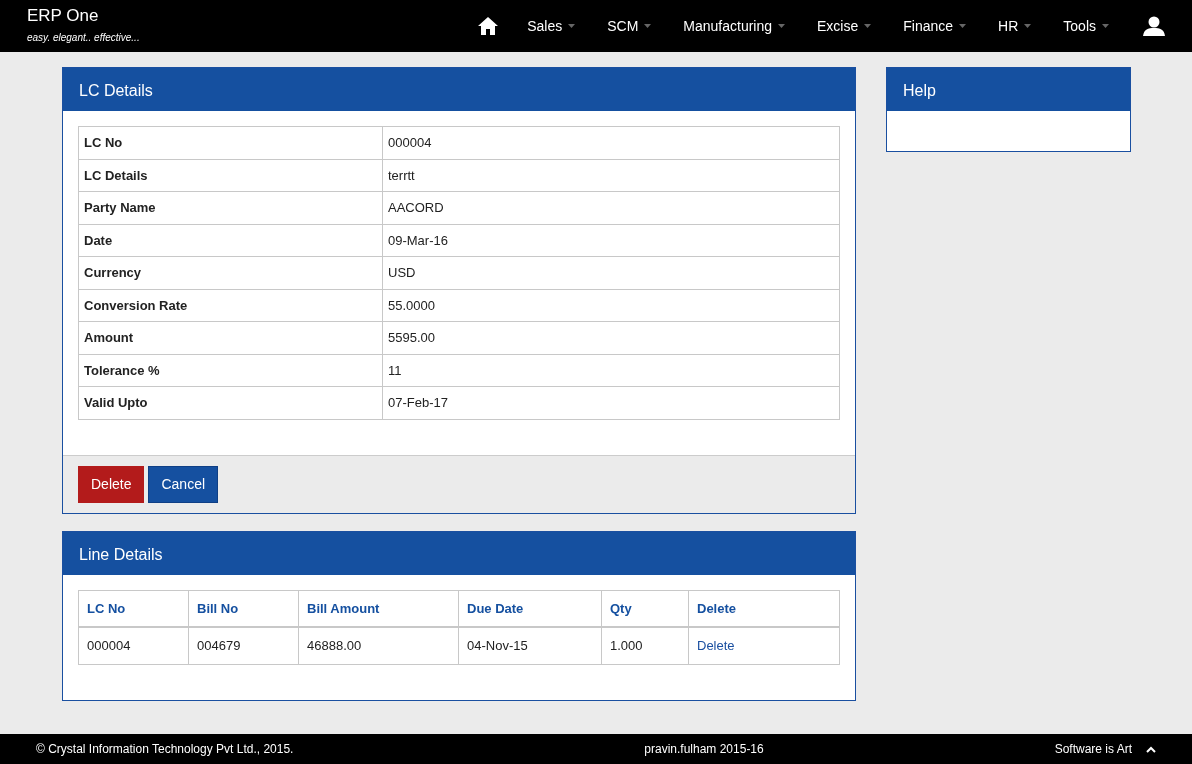  What do you see at coordinates (611, 272) in the screenshot?
I see `field-value: USD` at bounding box center [611, 272].